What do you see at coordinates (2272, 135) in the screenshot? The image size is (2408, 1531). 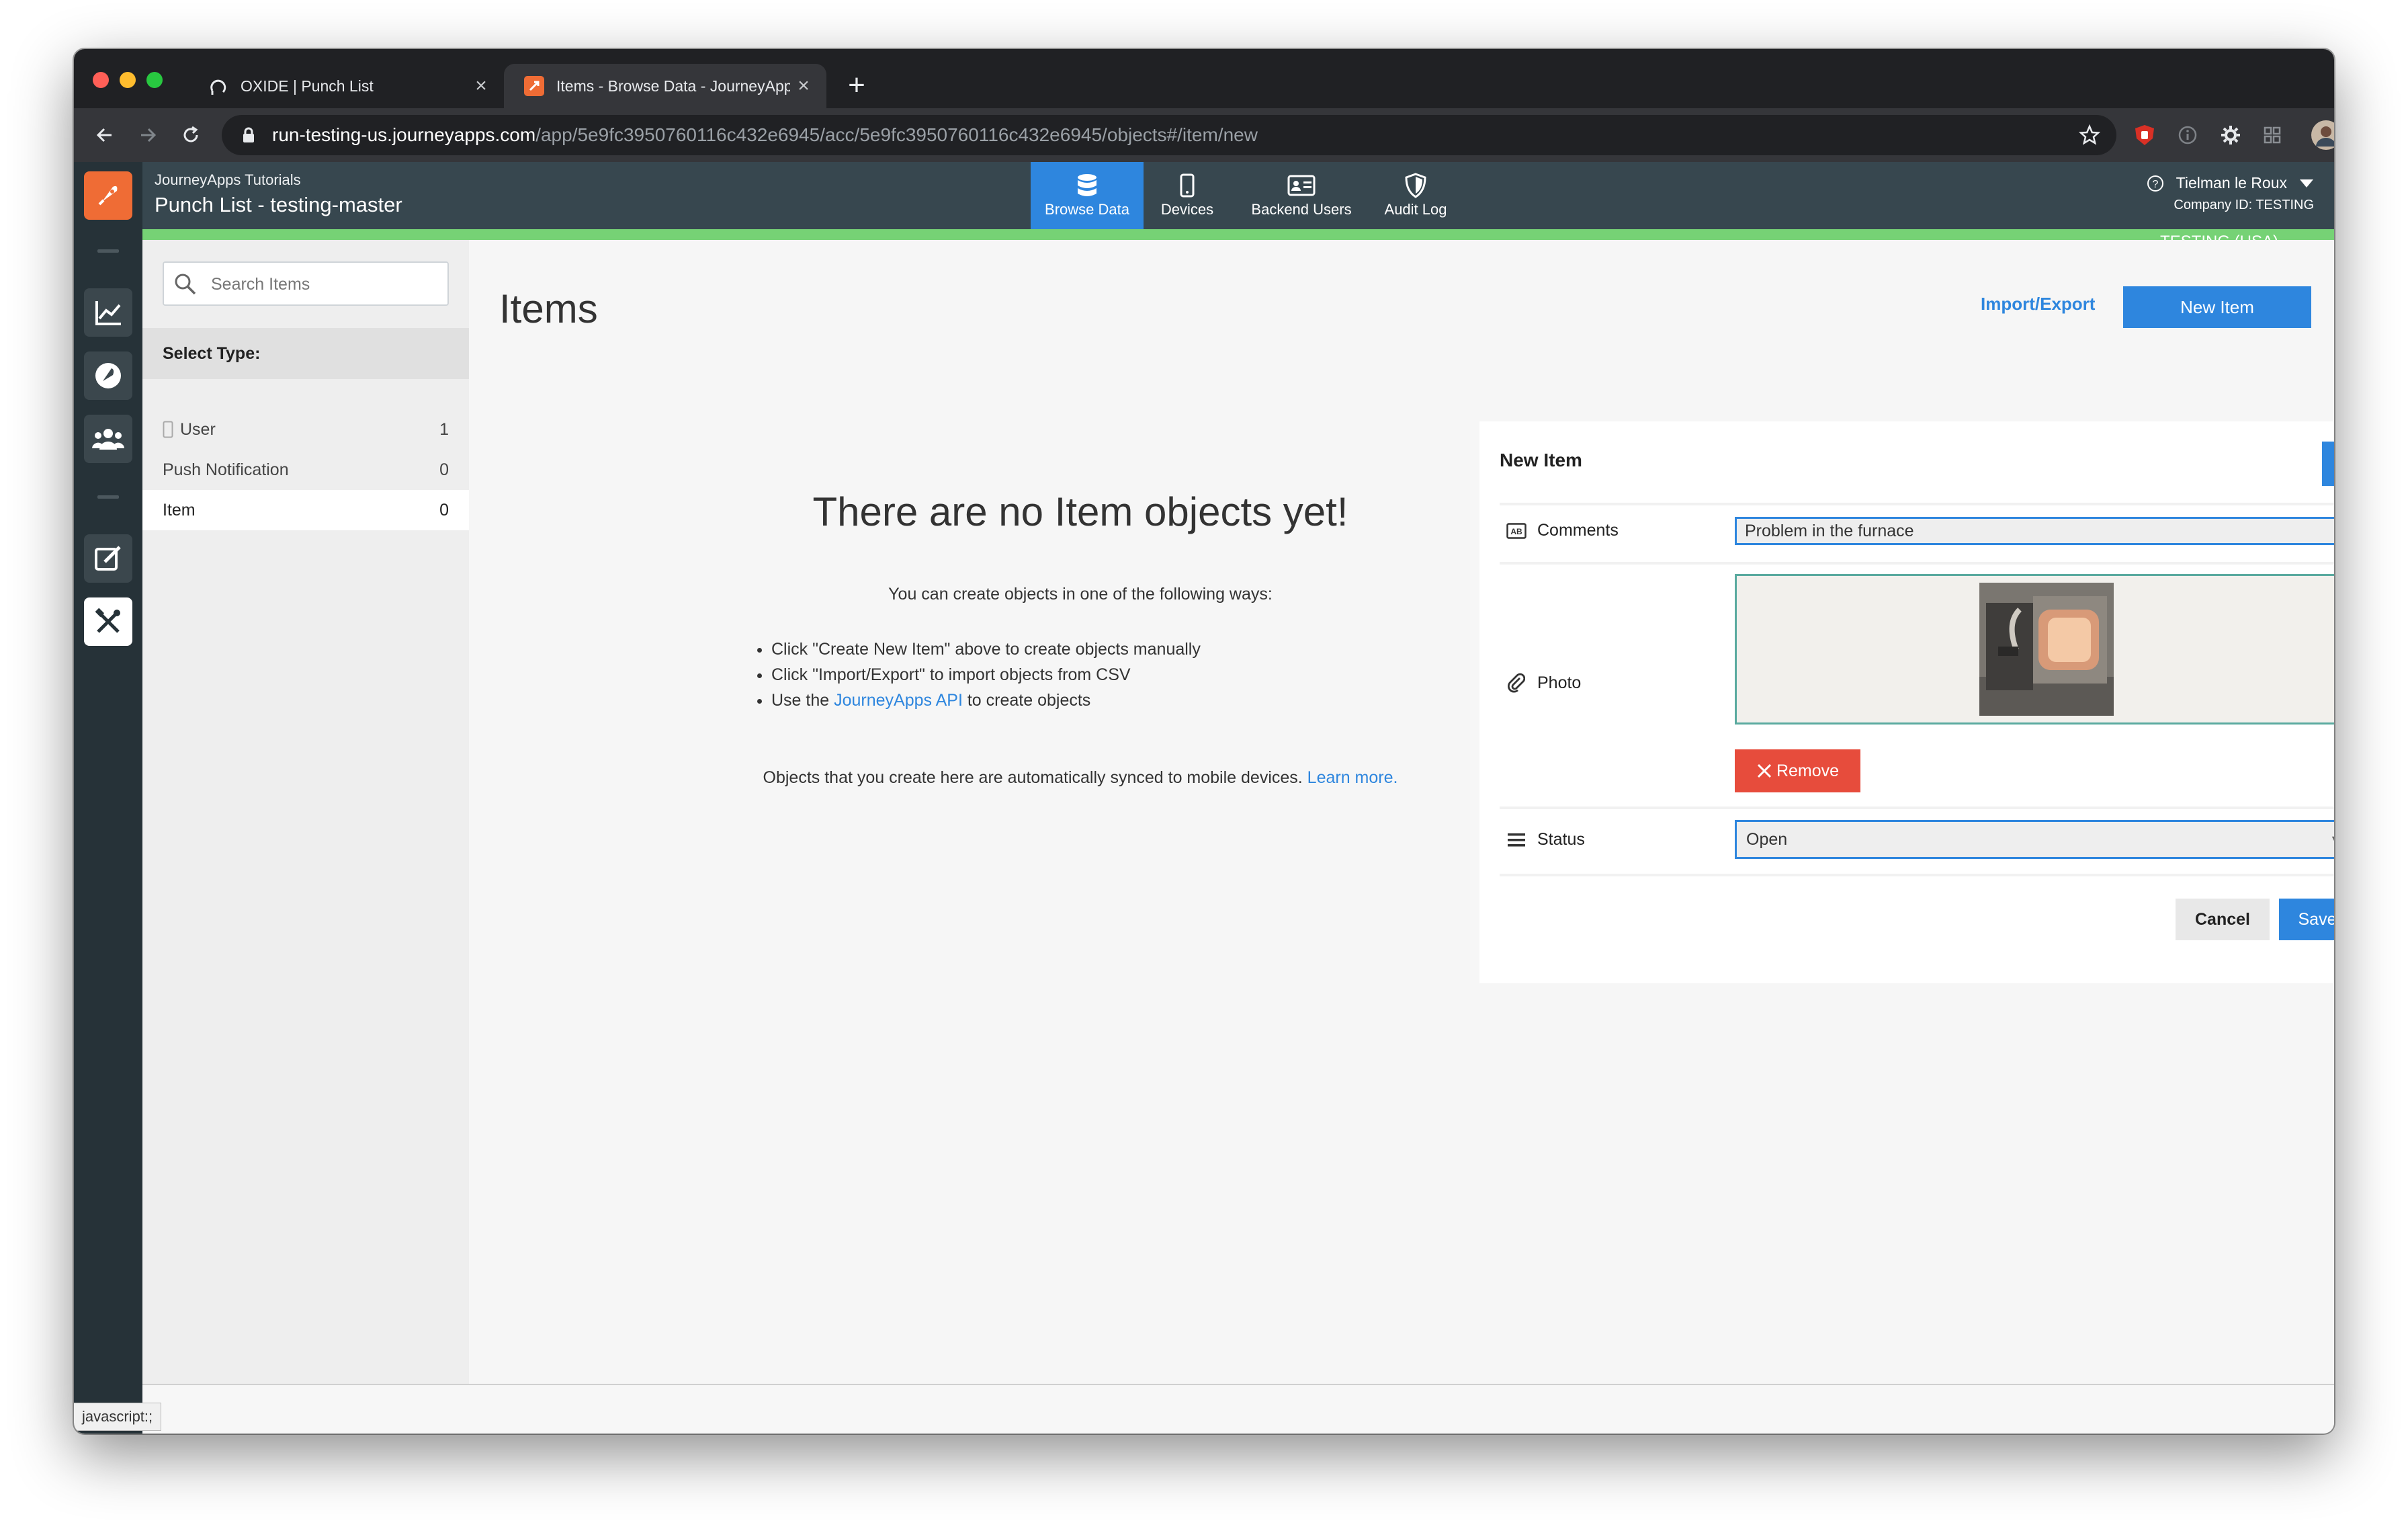 I see `grid-extension-icon` at bounding box center [2272, 135].